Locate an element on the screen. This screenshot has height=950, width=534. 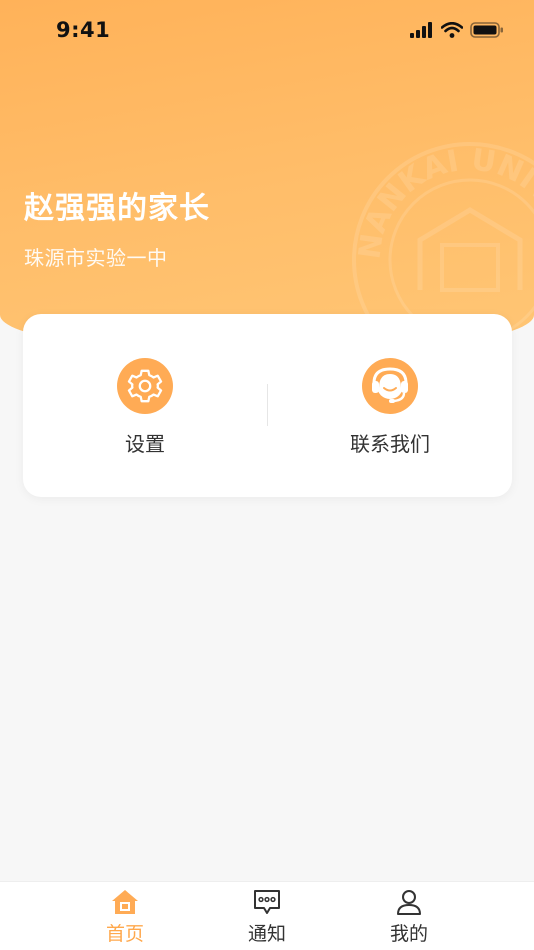
contact-icon-circle is located at coordinates (390, 386).